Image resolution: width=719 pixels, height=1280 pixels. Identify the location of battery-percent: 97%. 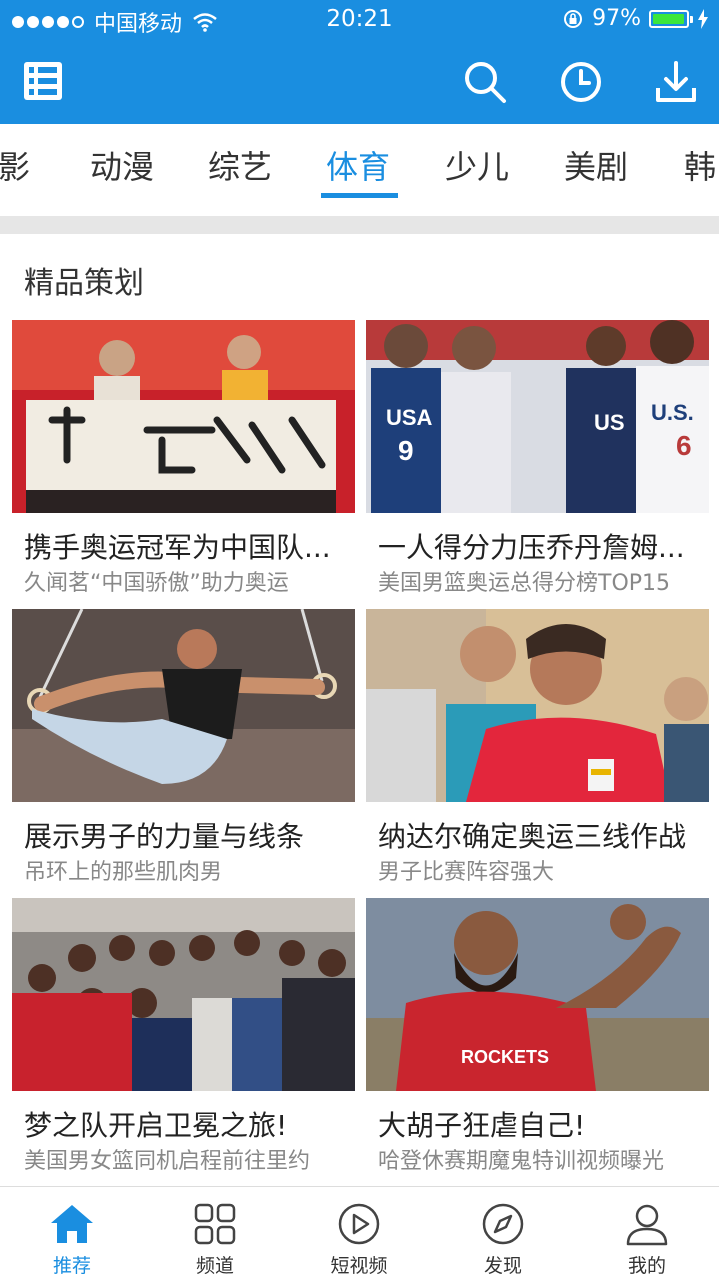
(616, 18).